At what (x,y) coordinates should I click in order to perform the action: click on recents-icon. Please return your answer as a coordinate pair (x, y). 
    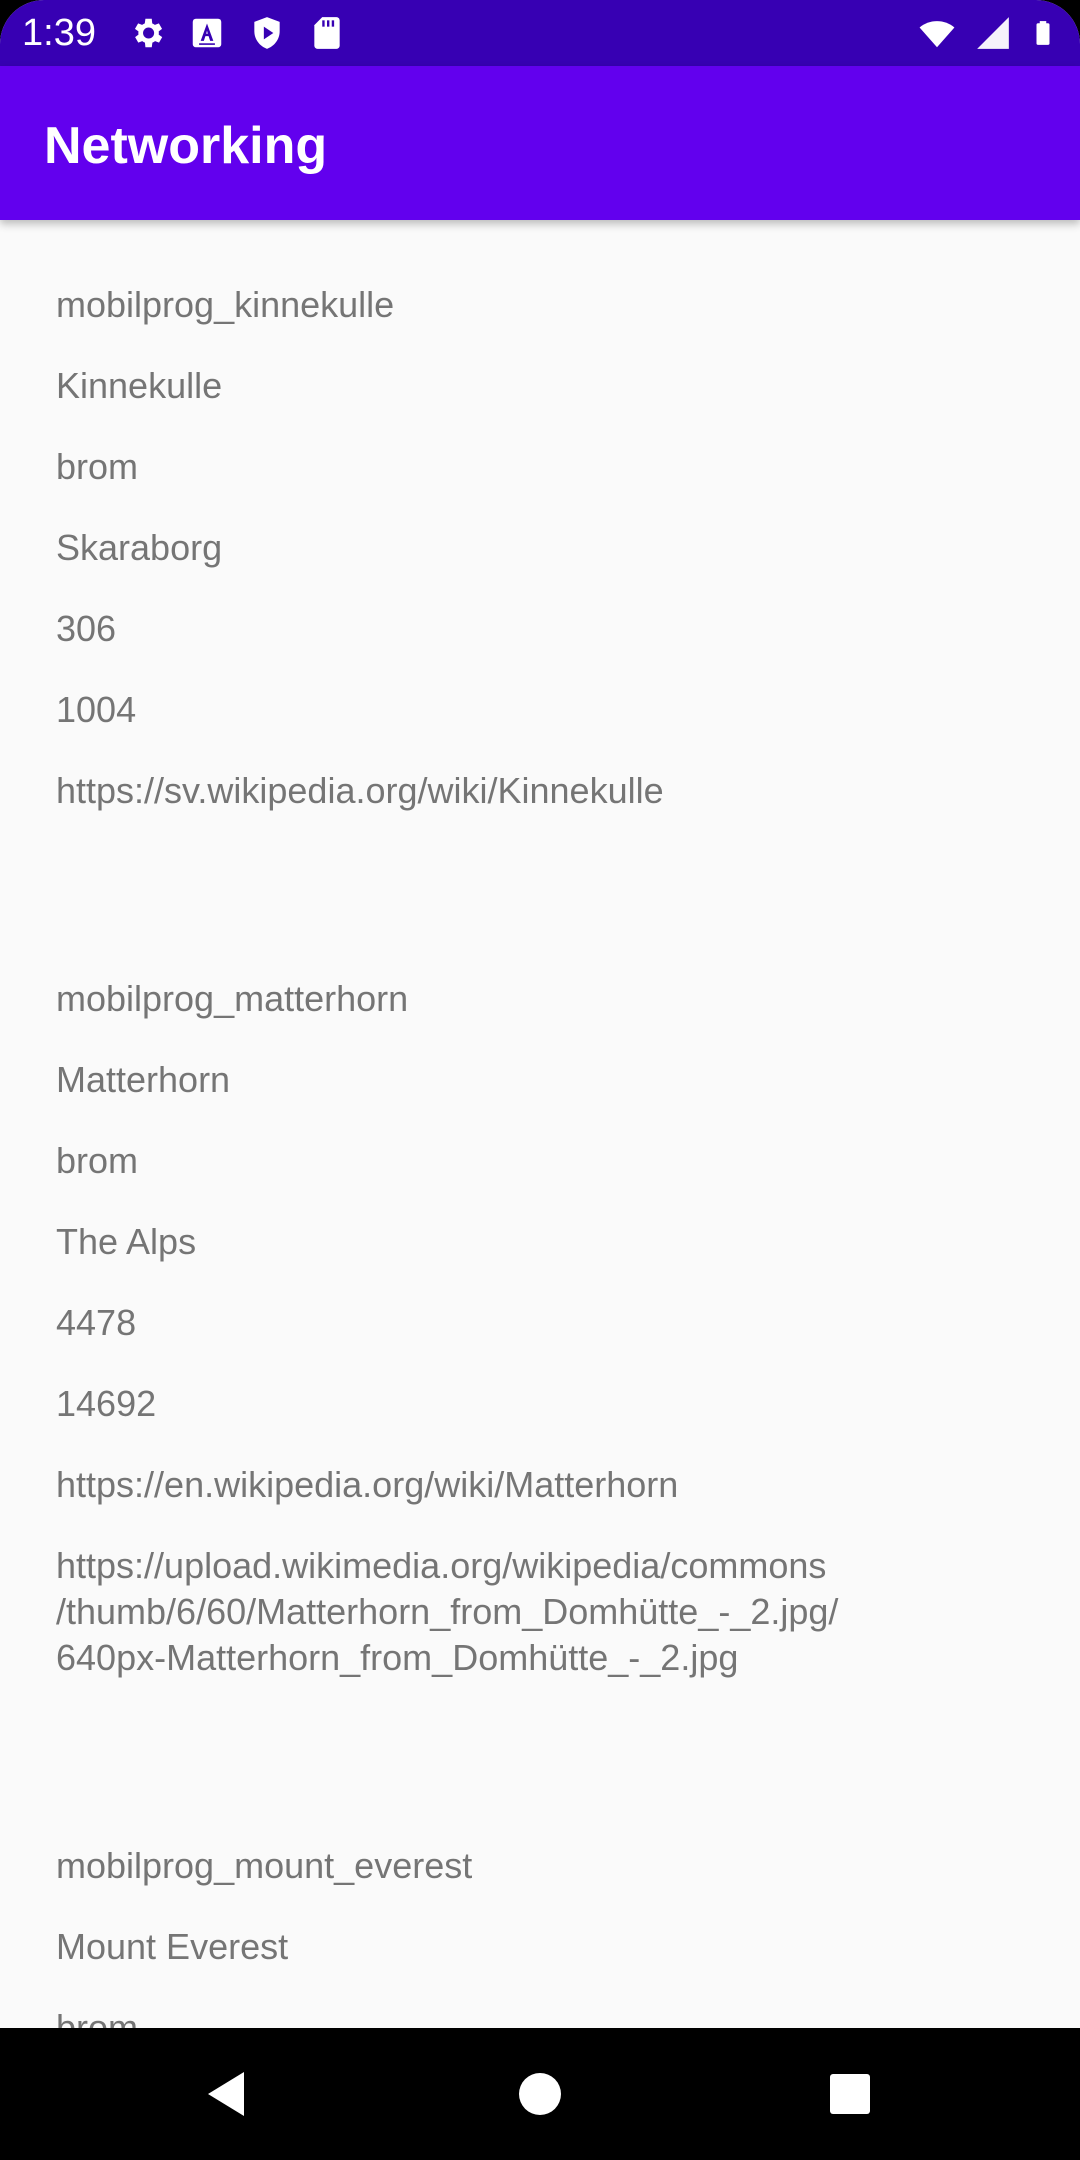
    Looking at the image, I should click on (850, 2094).